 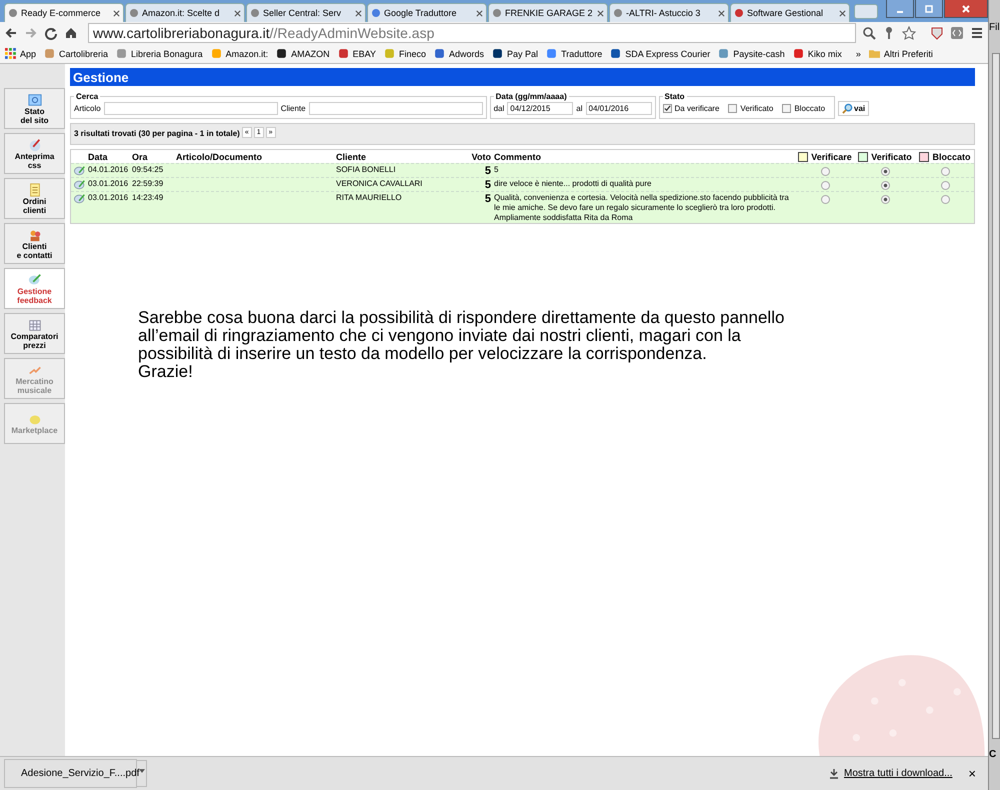 What do you see at coordinates (834, 773) in the screenshot?
I see `download-icon` at bounding box center [834, 773].